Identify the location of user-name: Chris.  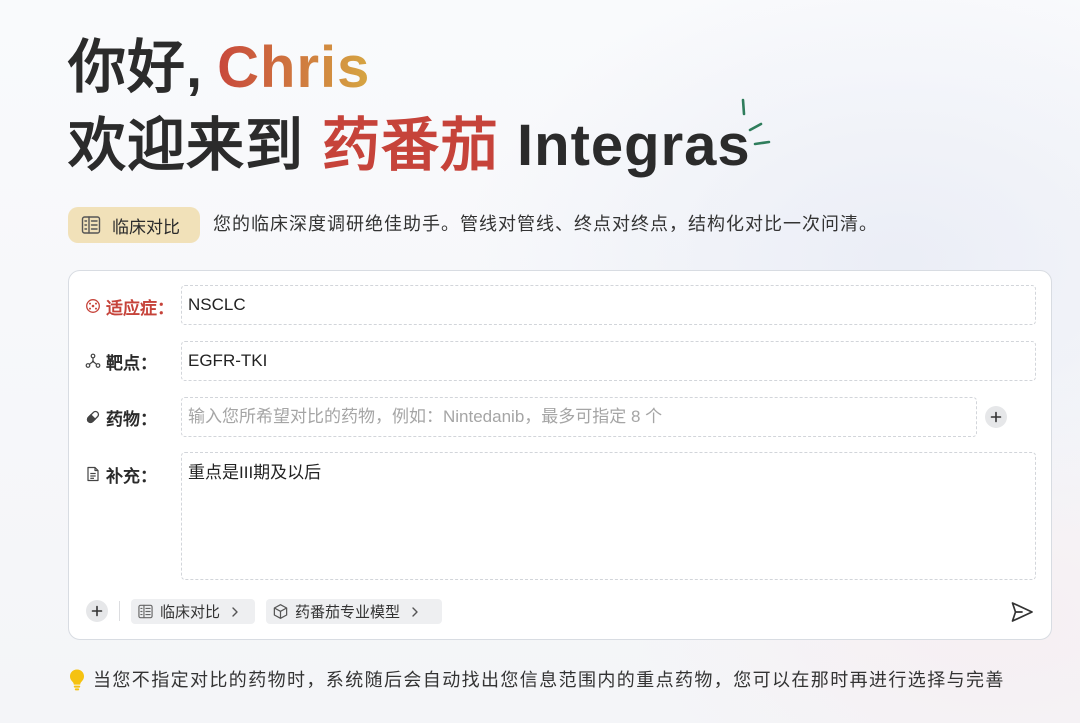
(294, 67).